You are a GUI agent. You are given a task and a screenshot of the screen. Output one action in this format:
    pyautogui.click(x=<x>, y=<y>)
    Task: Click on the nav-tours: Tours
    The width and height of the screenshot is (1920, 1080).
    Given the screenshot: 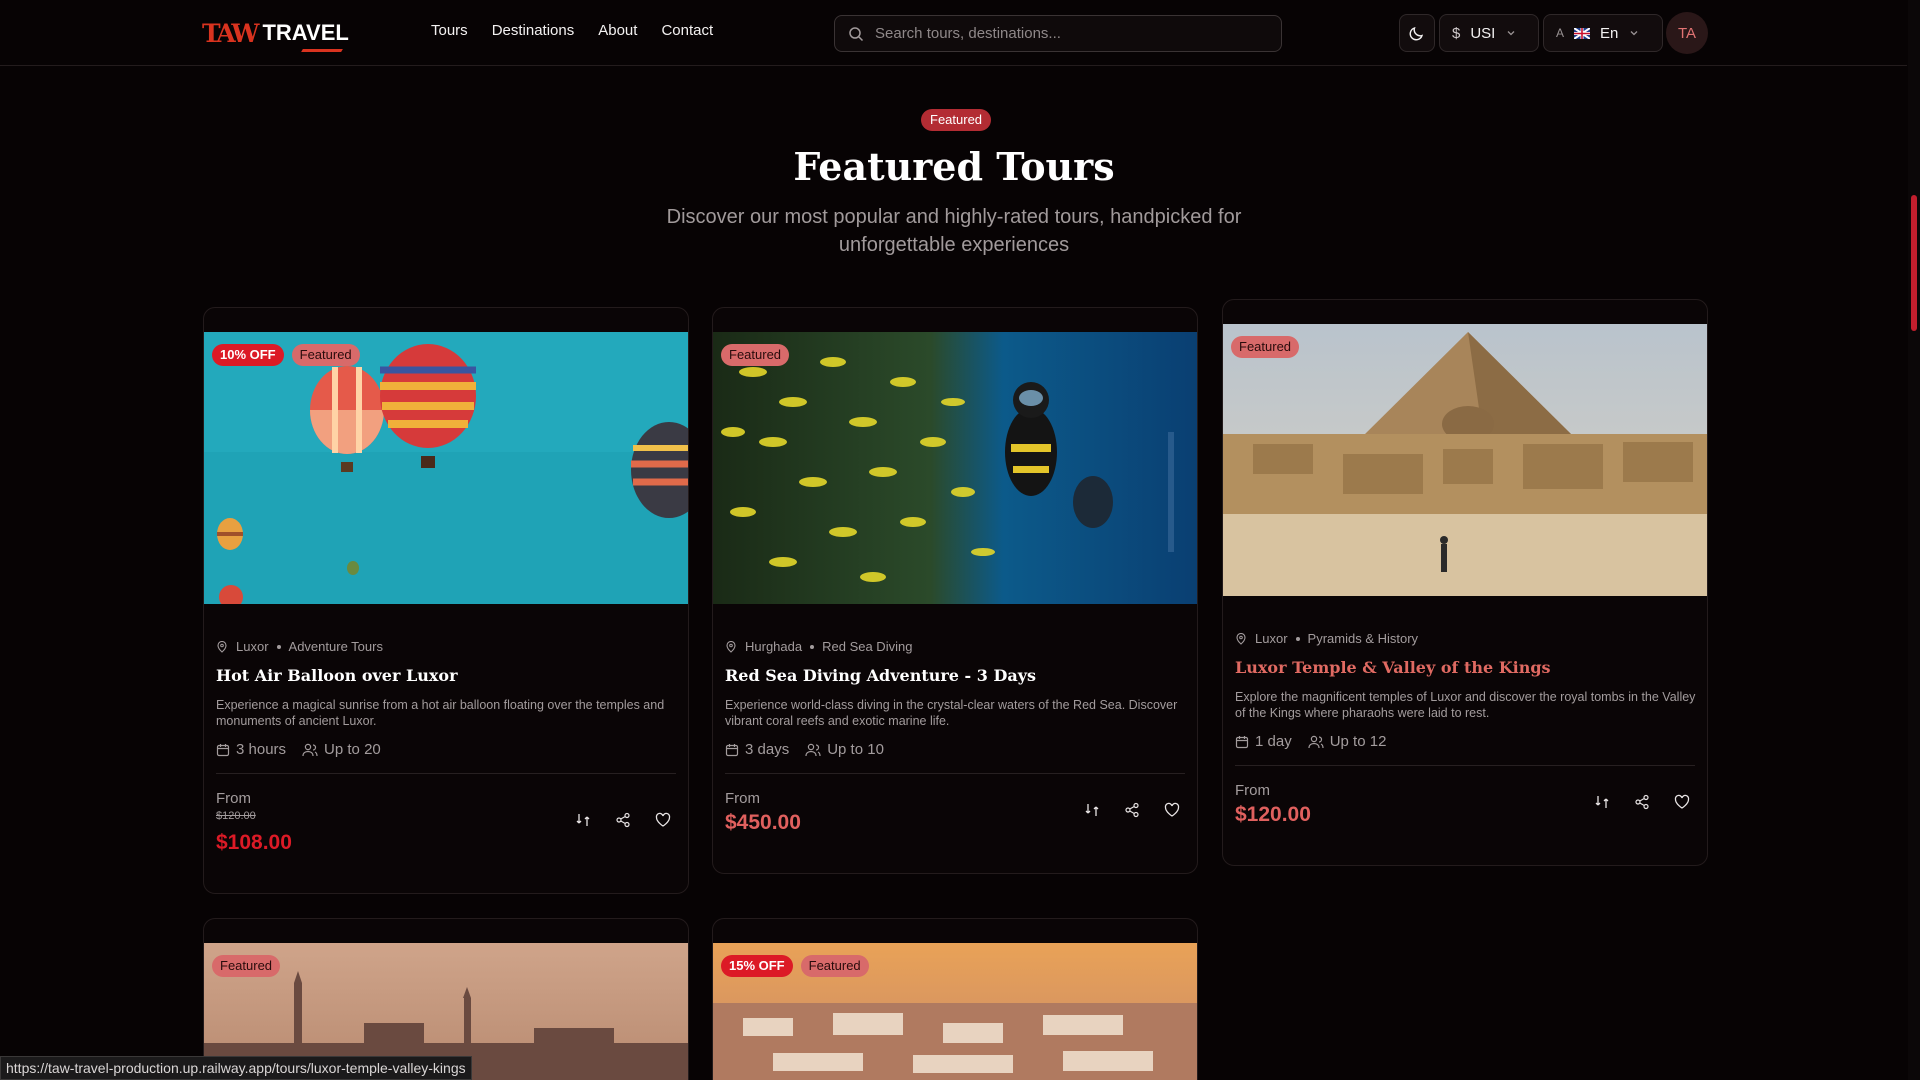 What is the action you would take?
    pyautogui.click(x=449, y=30)
    